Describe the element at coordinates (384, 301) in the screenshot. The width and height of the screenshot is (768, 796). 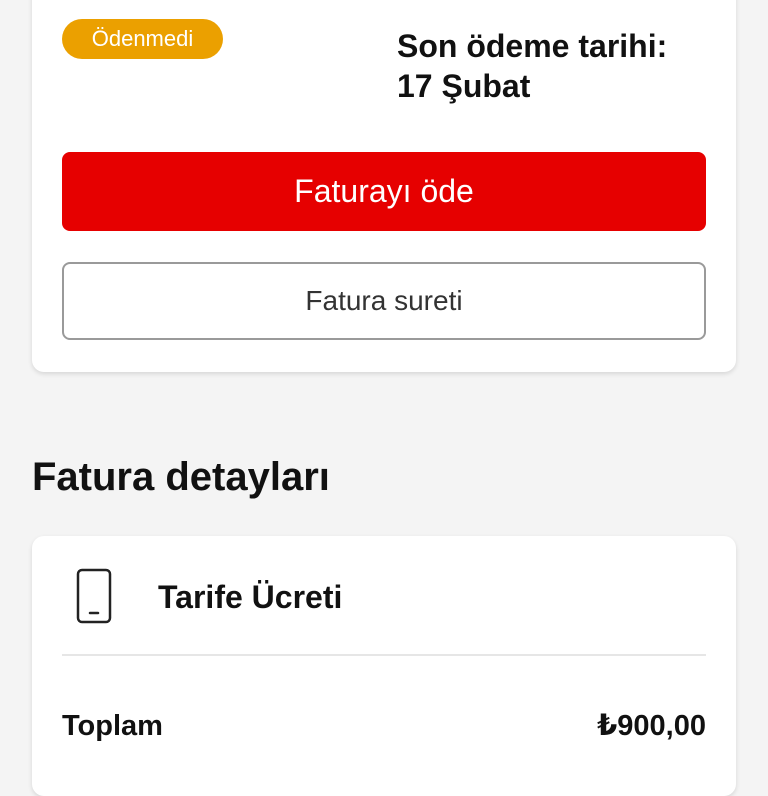
I see `invoice-copy-button: Fatura sureti` at that location.